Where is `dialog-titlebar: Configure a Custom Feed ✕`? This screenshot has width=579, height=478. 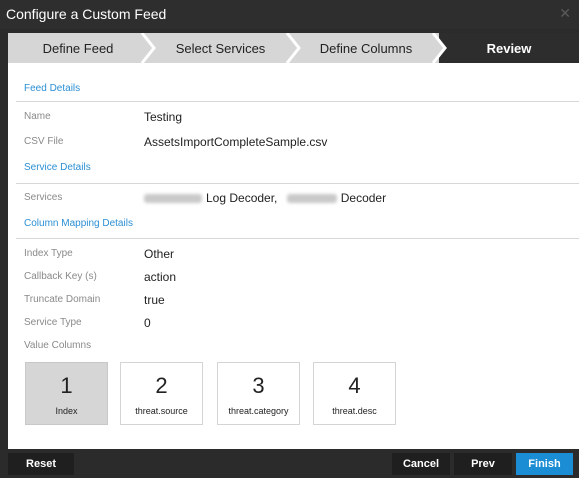
dialog-titlebar: Configure a Custom Feed ✕ is located at coordinates (289, 14).